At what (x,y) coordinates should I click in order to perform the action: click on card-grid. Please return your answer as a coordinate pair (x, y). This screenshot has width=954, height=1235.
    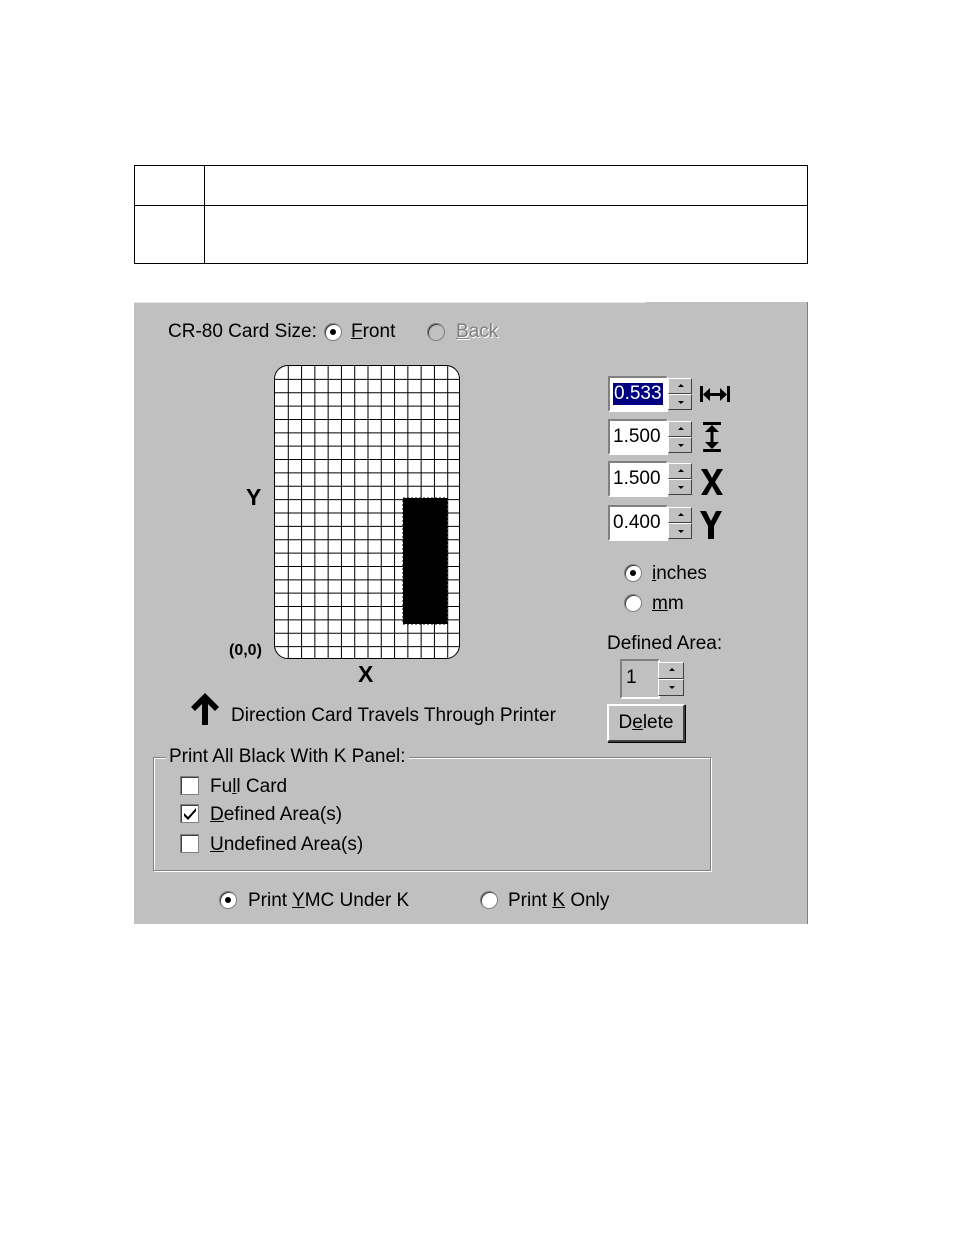
    Looking at the image, I should click on (367, 512).